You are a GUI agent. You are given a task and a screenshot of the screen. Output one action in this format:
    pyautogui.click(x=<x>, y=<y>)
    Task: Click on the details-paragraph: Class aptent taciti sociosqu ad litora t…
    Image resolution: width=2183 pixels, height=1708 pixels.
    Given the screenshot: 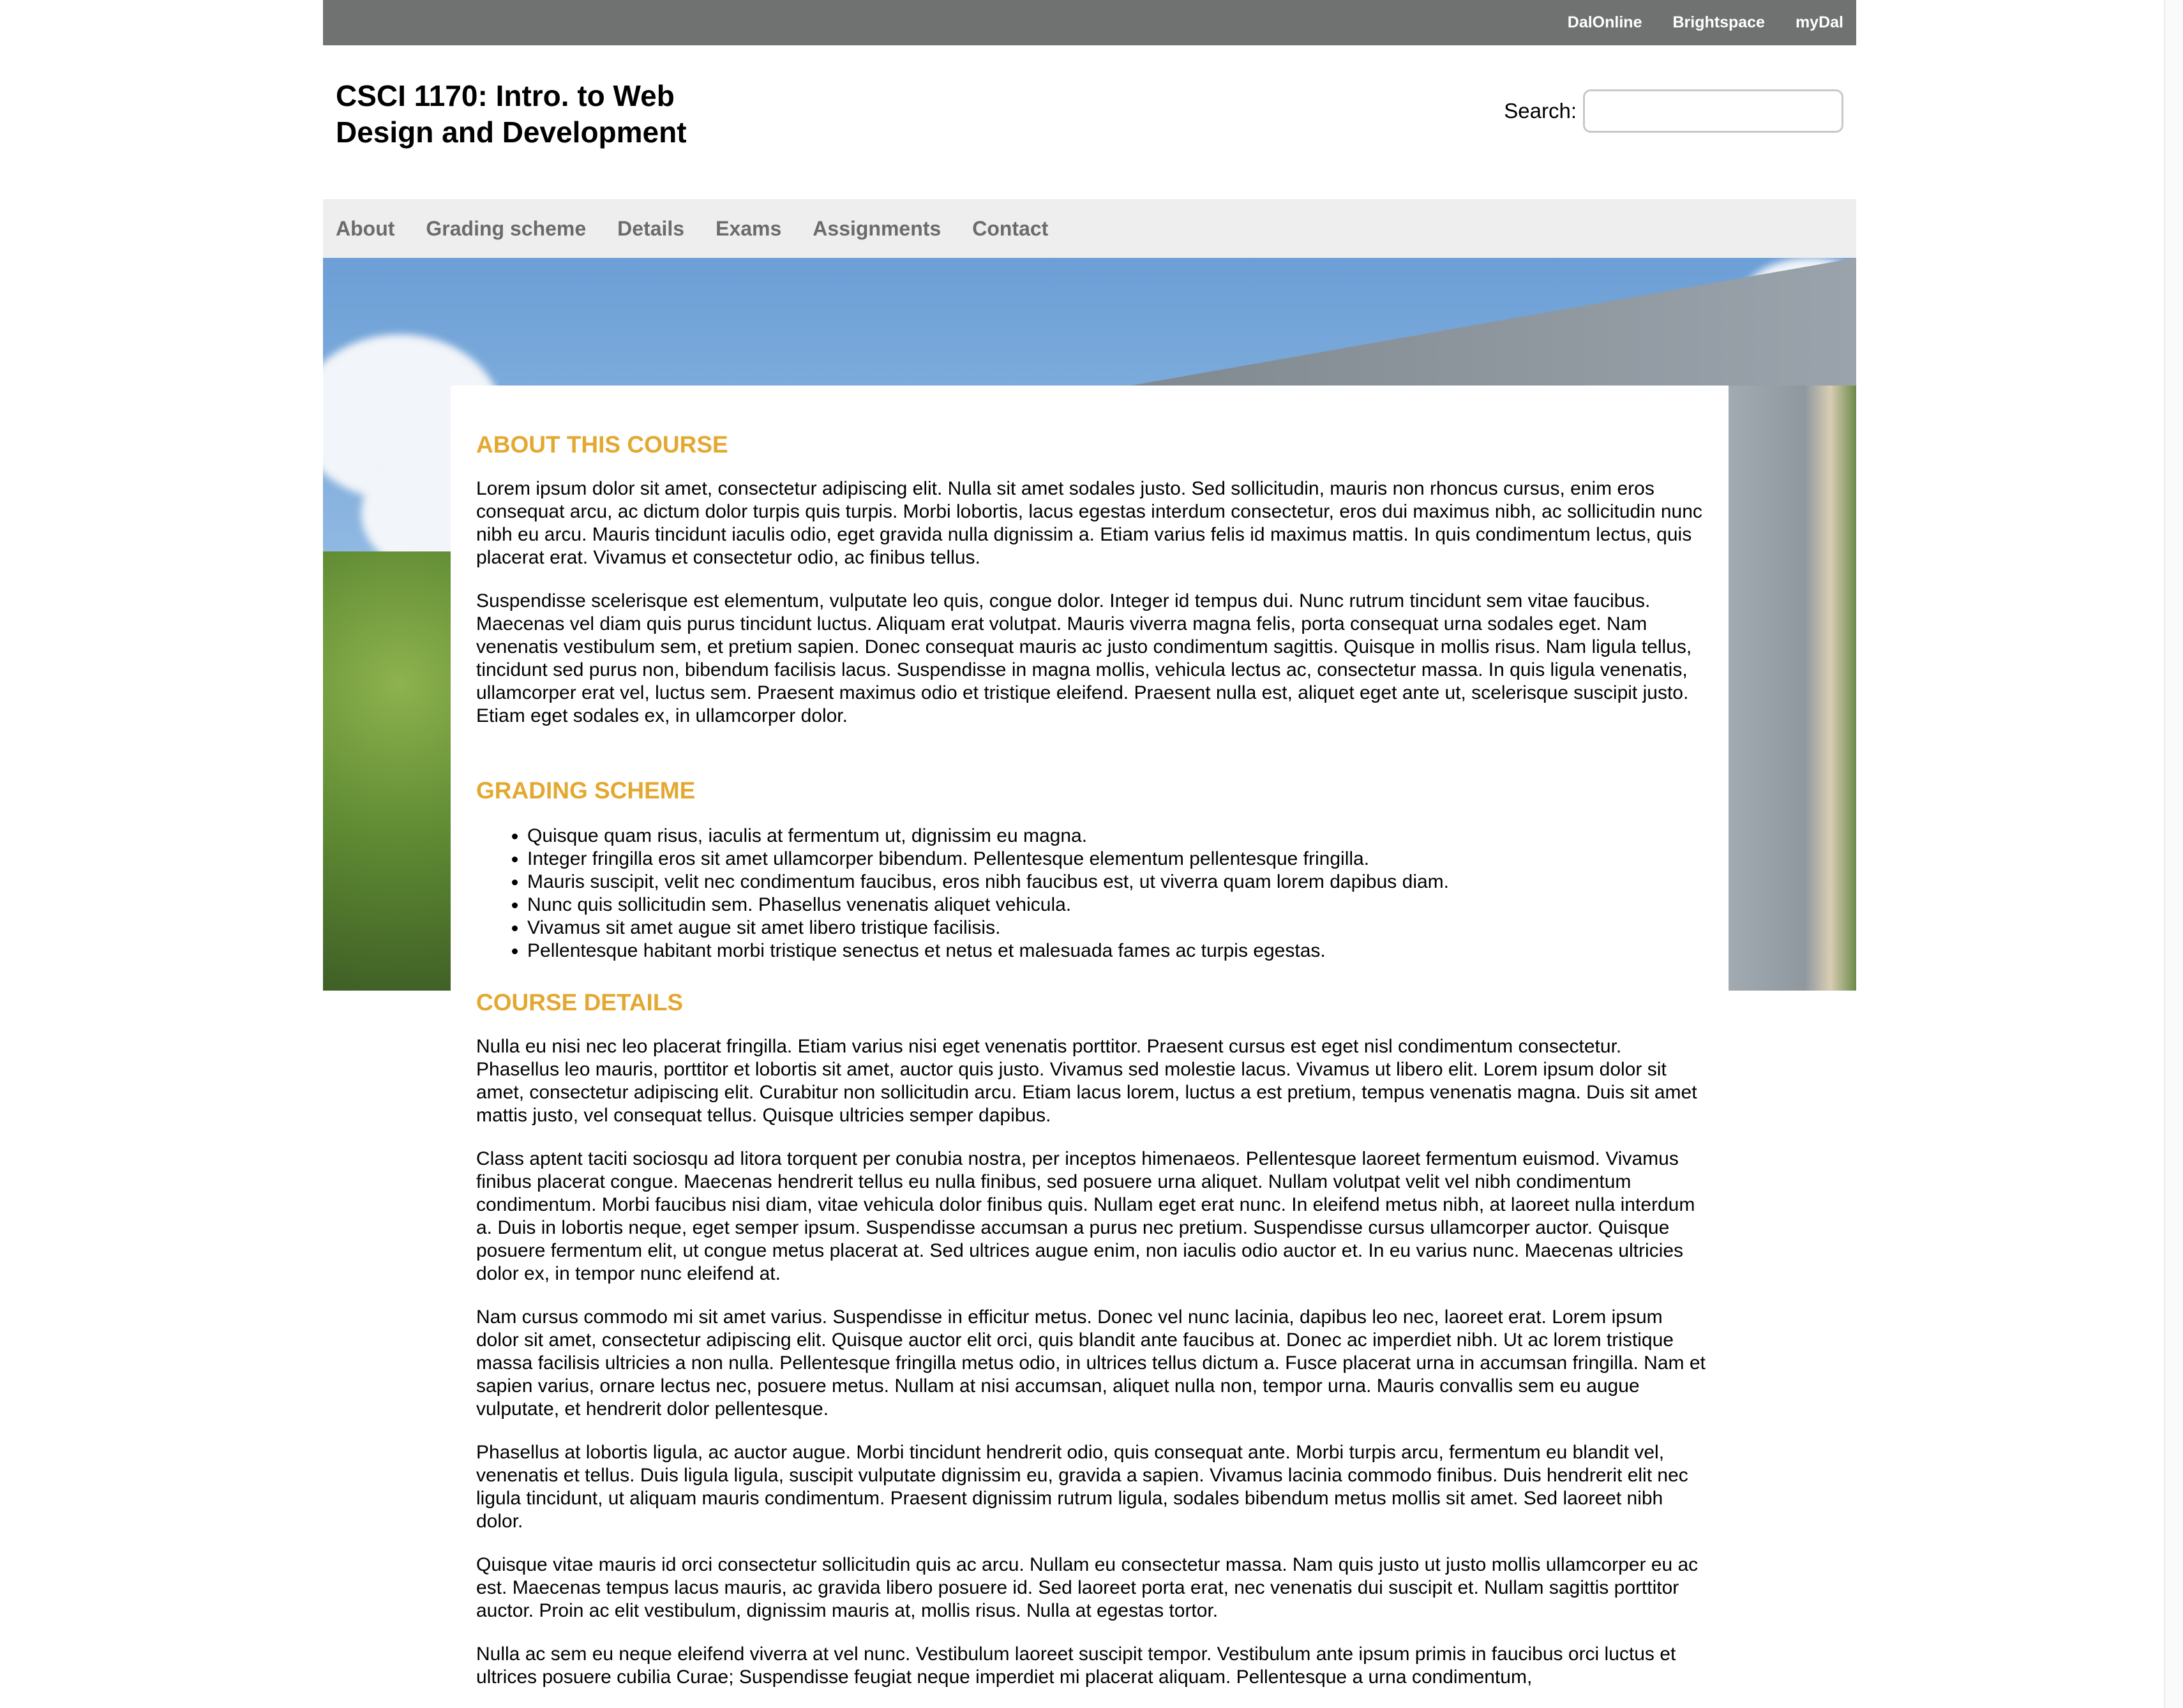 What is the action you would take?
    pyautogui.click(x=1085, y=1216)
    